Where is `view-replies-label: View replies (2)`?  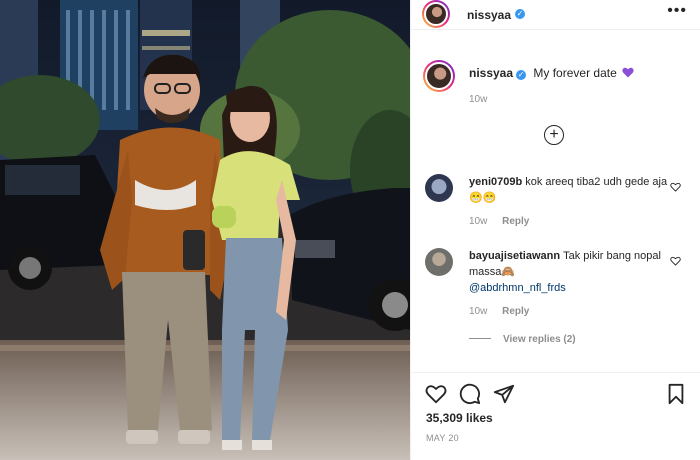
view-replies-label: View replies (2) is located at coordinates (539, 339).